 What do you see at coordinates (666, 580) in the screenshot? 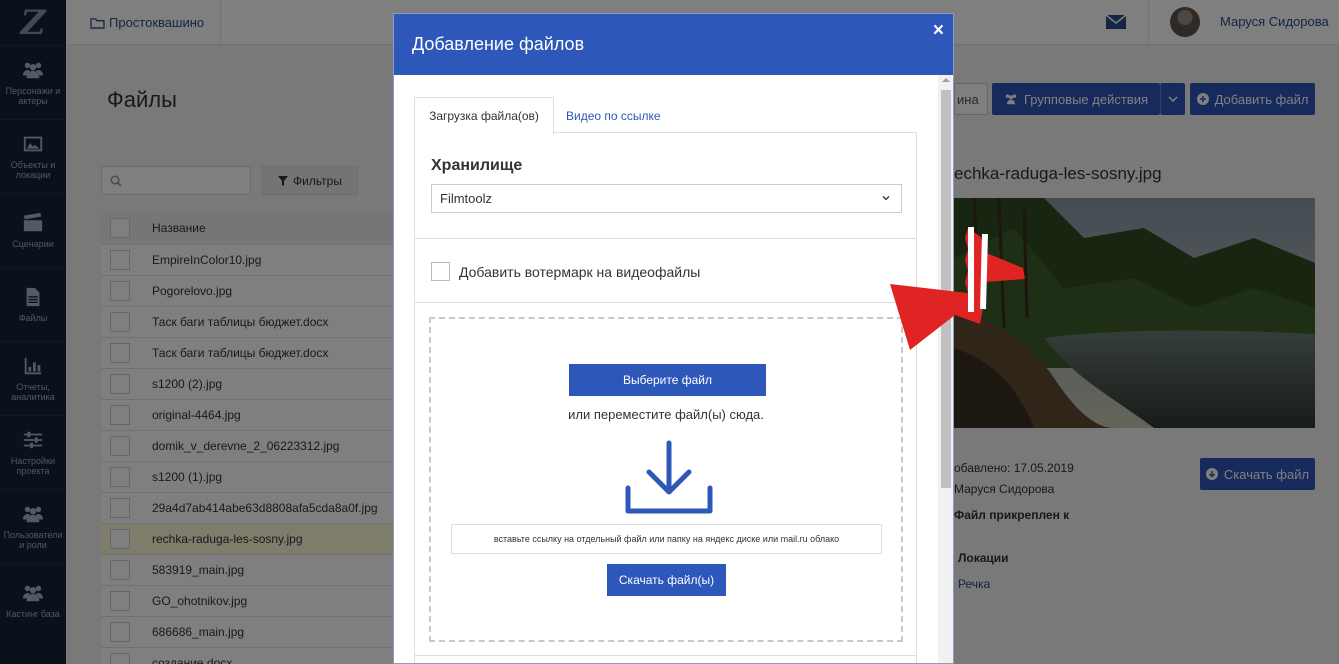
I see `download-files-button: Скачать файл(ы)` at bounding box center [666, 580].